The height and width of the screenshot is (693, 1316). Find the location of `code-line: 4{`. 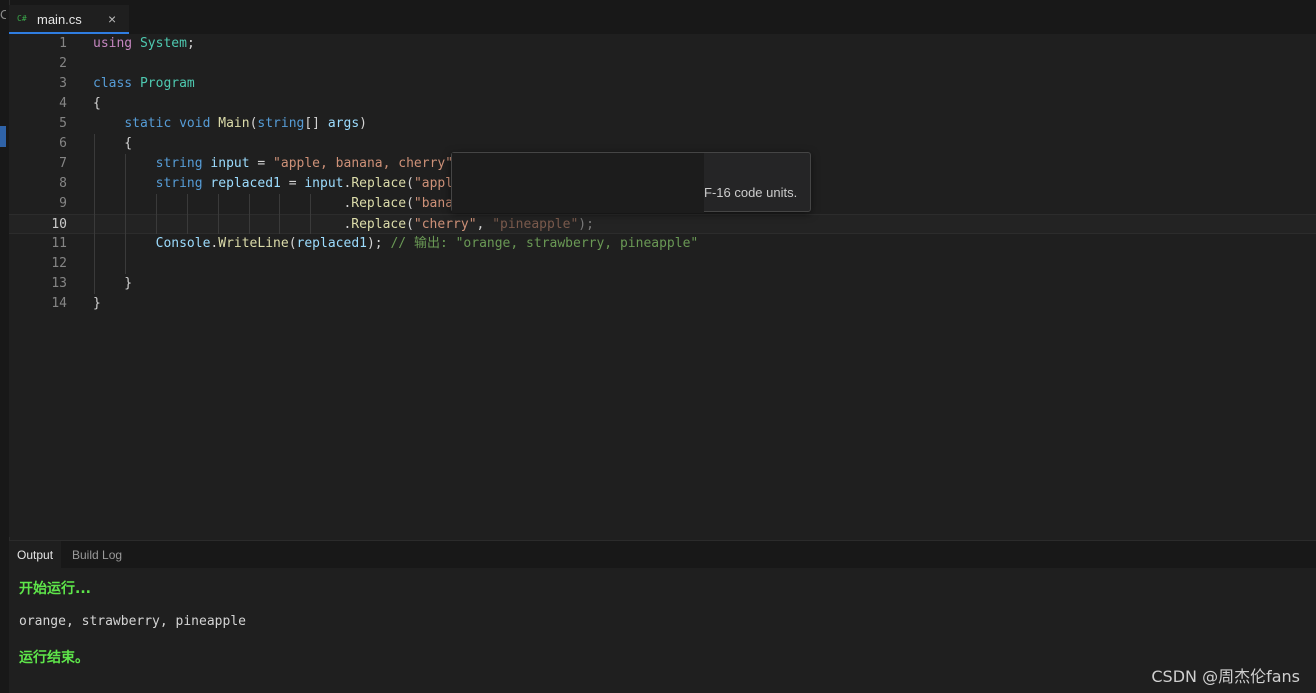

code-line: 4{ is located at coordinates (662, 104).